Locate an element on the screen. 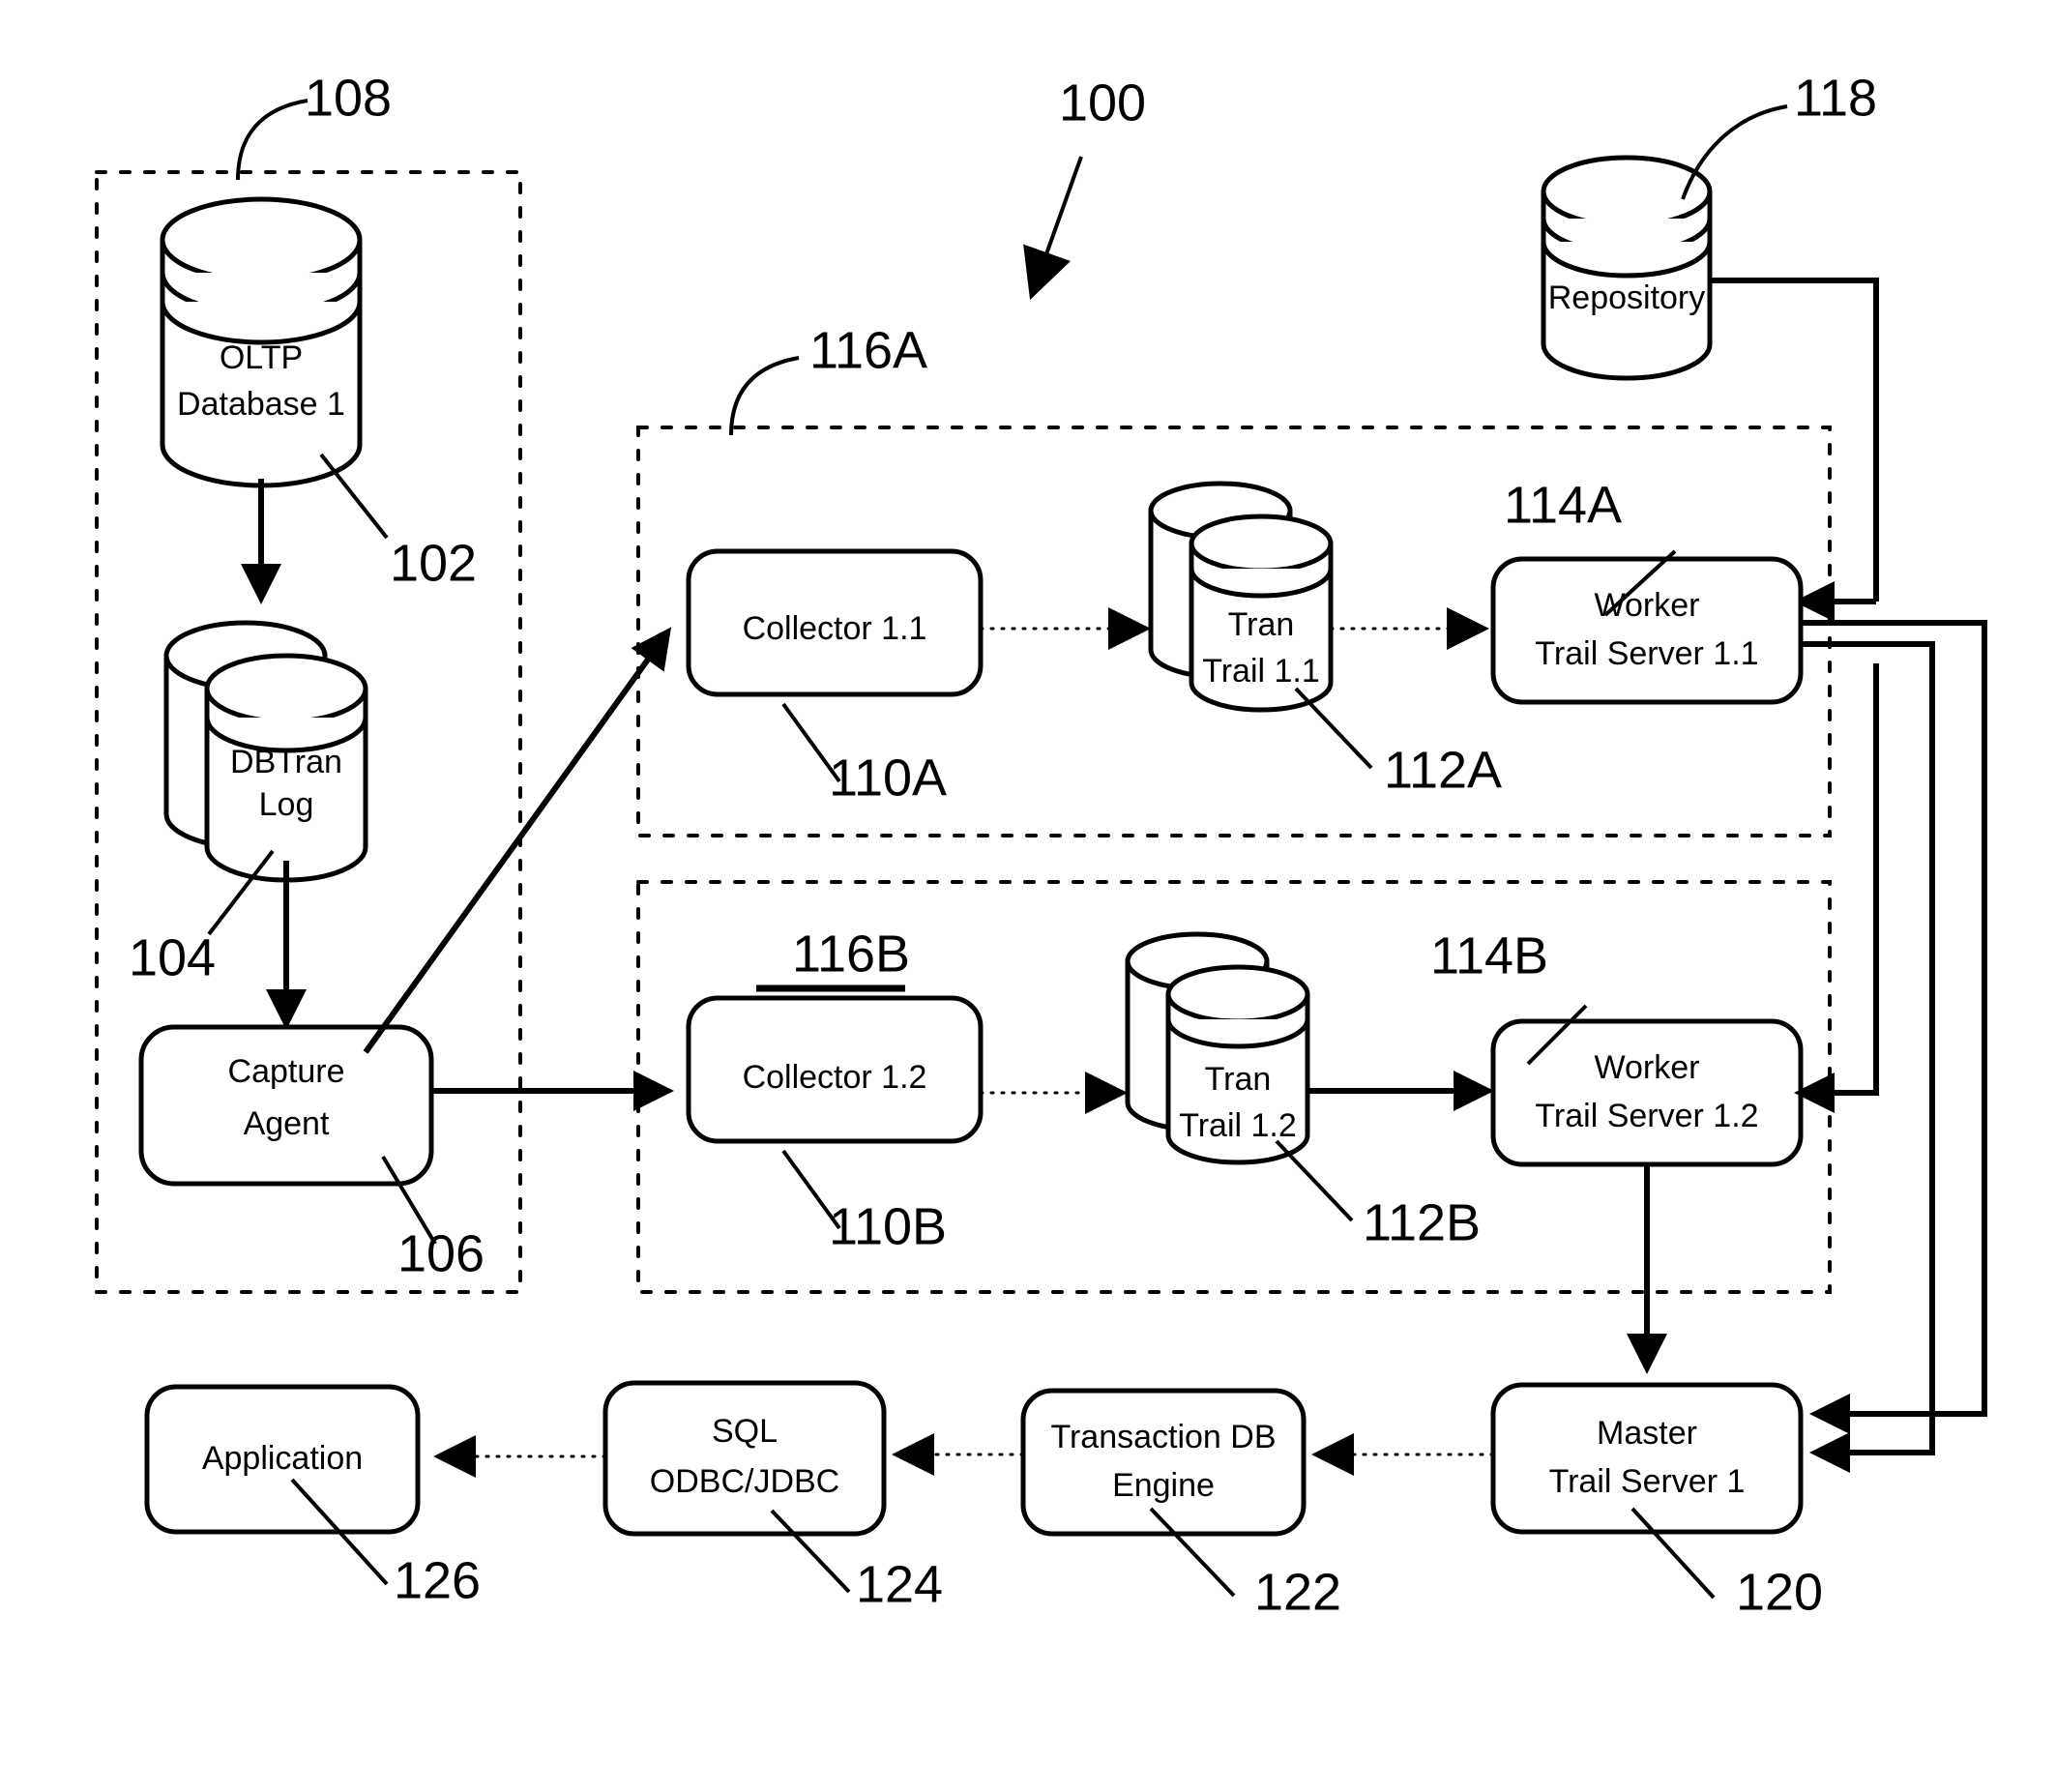  leader-112A is located at coordinates (1333, 729).